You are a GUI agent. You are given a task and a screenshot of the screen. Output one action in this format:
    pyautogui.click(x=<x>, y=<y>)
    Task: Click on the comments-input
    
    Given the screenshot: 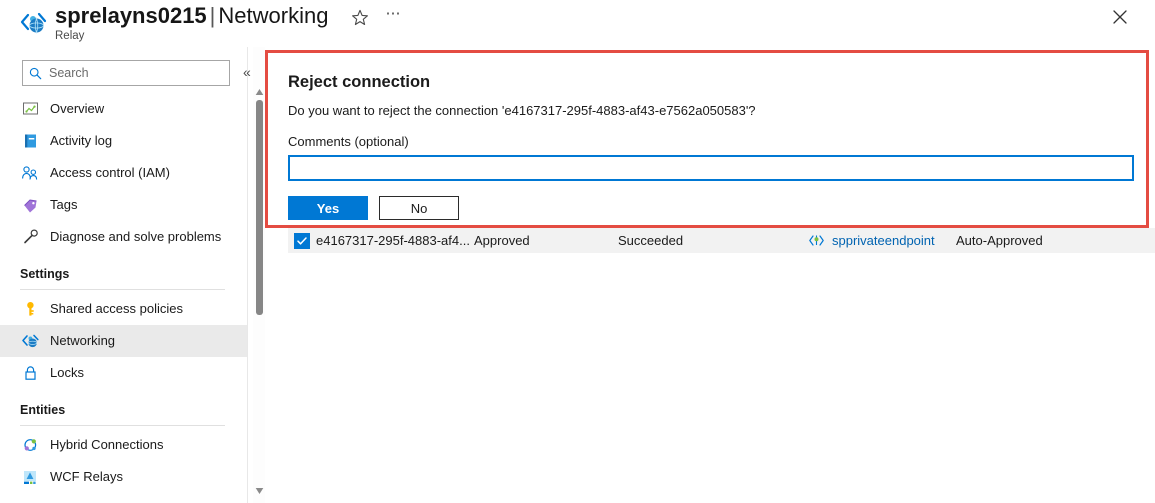 What is the action you would take?
    pyautogui.click(x=711, y=168)
    